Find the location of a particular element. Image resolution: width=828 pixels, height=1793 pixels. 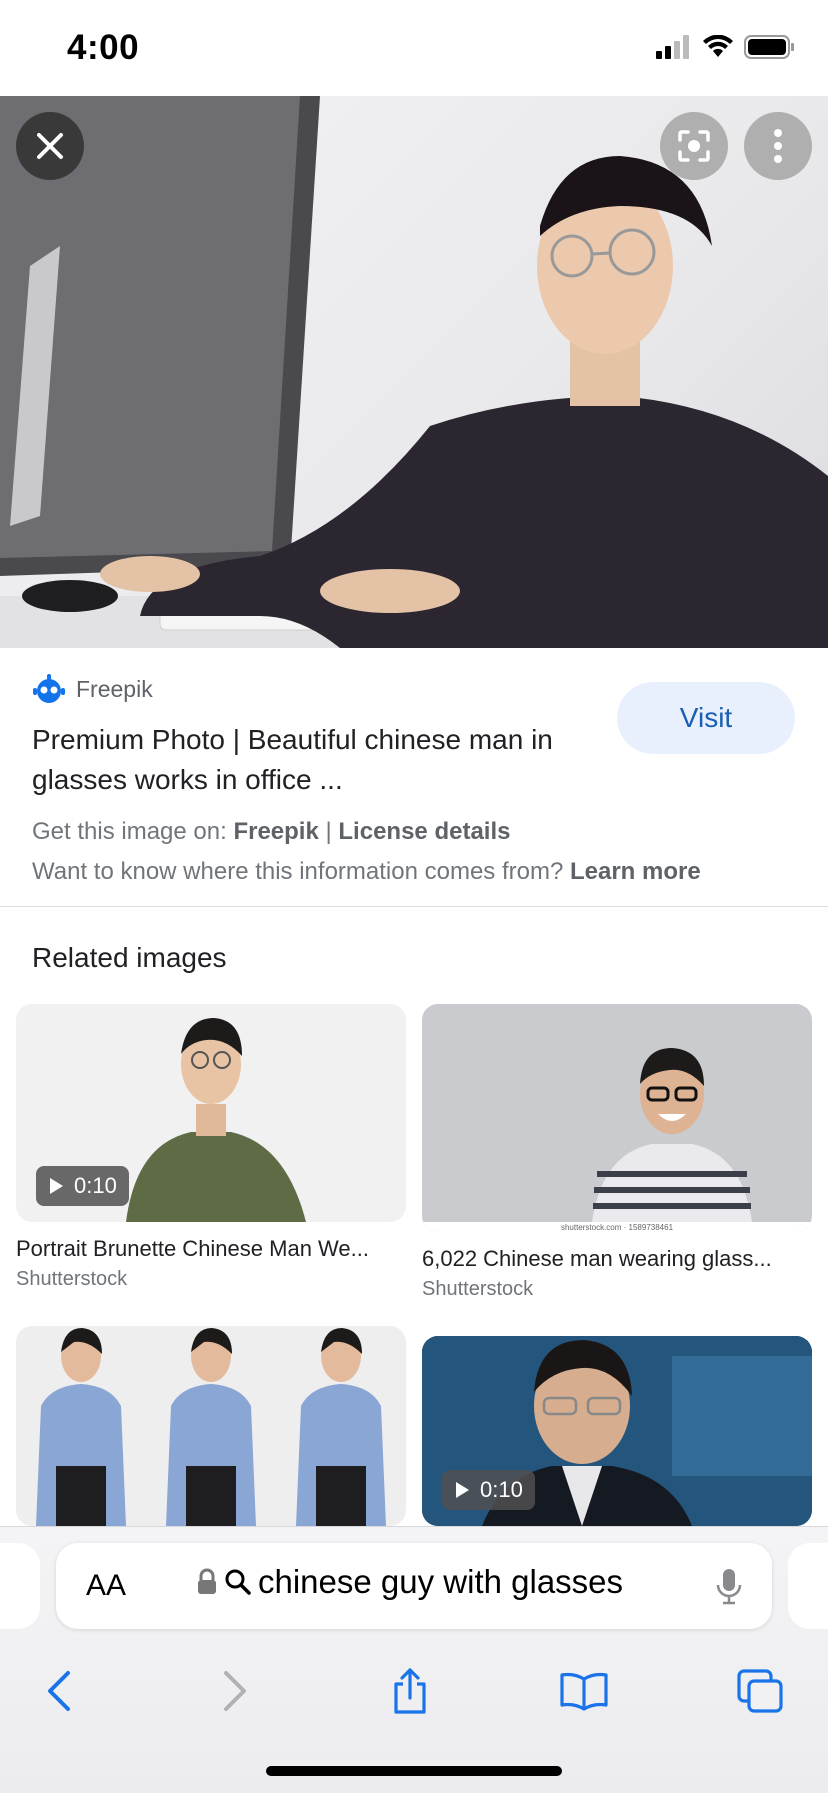

bookmarks-button is located at coordinates (584, 1691).